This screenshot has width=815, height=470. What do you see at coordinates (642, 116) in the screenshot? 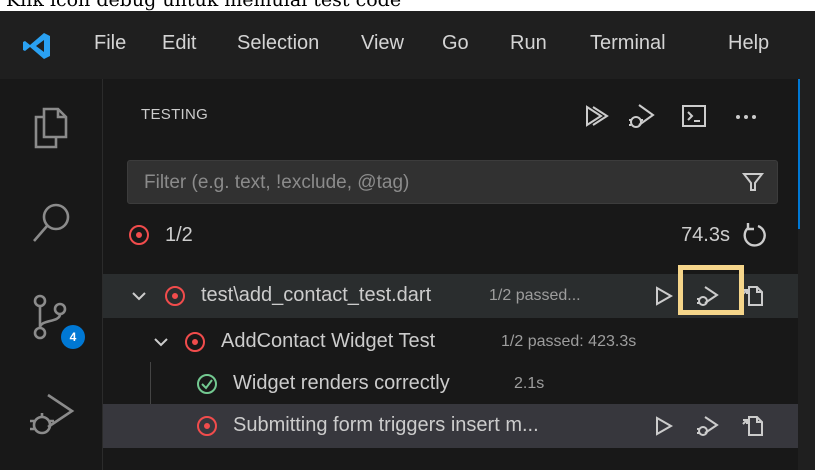
I see `debug-all-tests-icon` at bounding box center [642, 116].